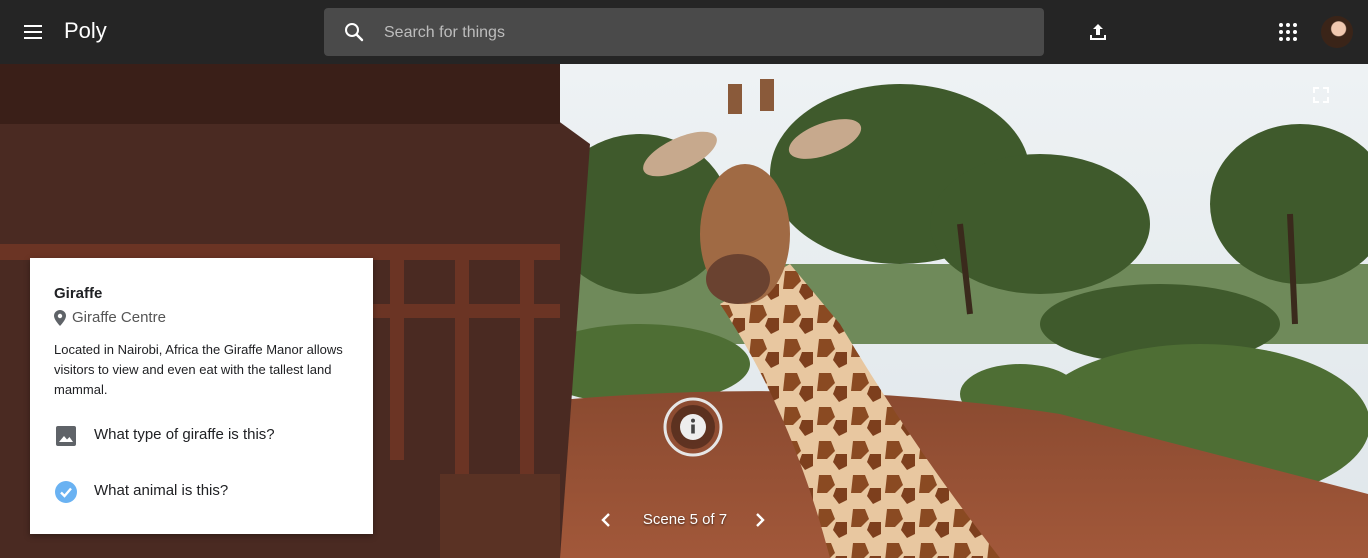 The image size is (1368, 558). I want to click on upload-button, so click(1098, 32).